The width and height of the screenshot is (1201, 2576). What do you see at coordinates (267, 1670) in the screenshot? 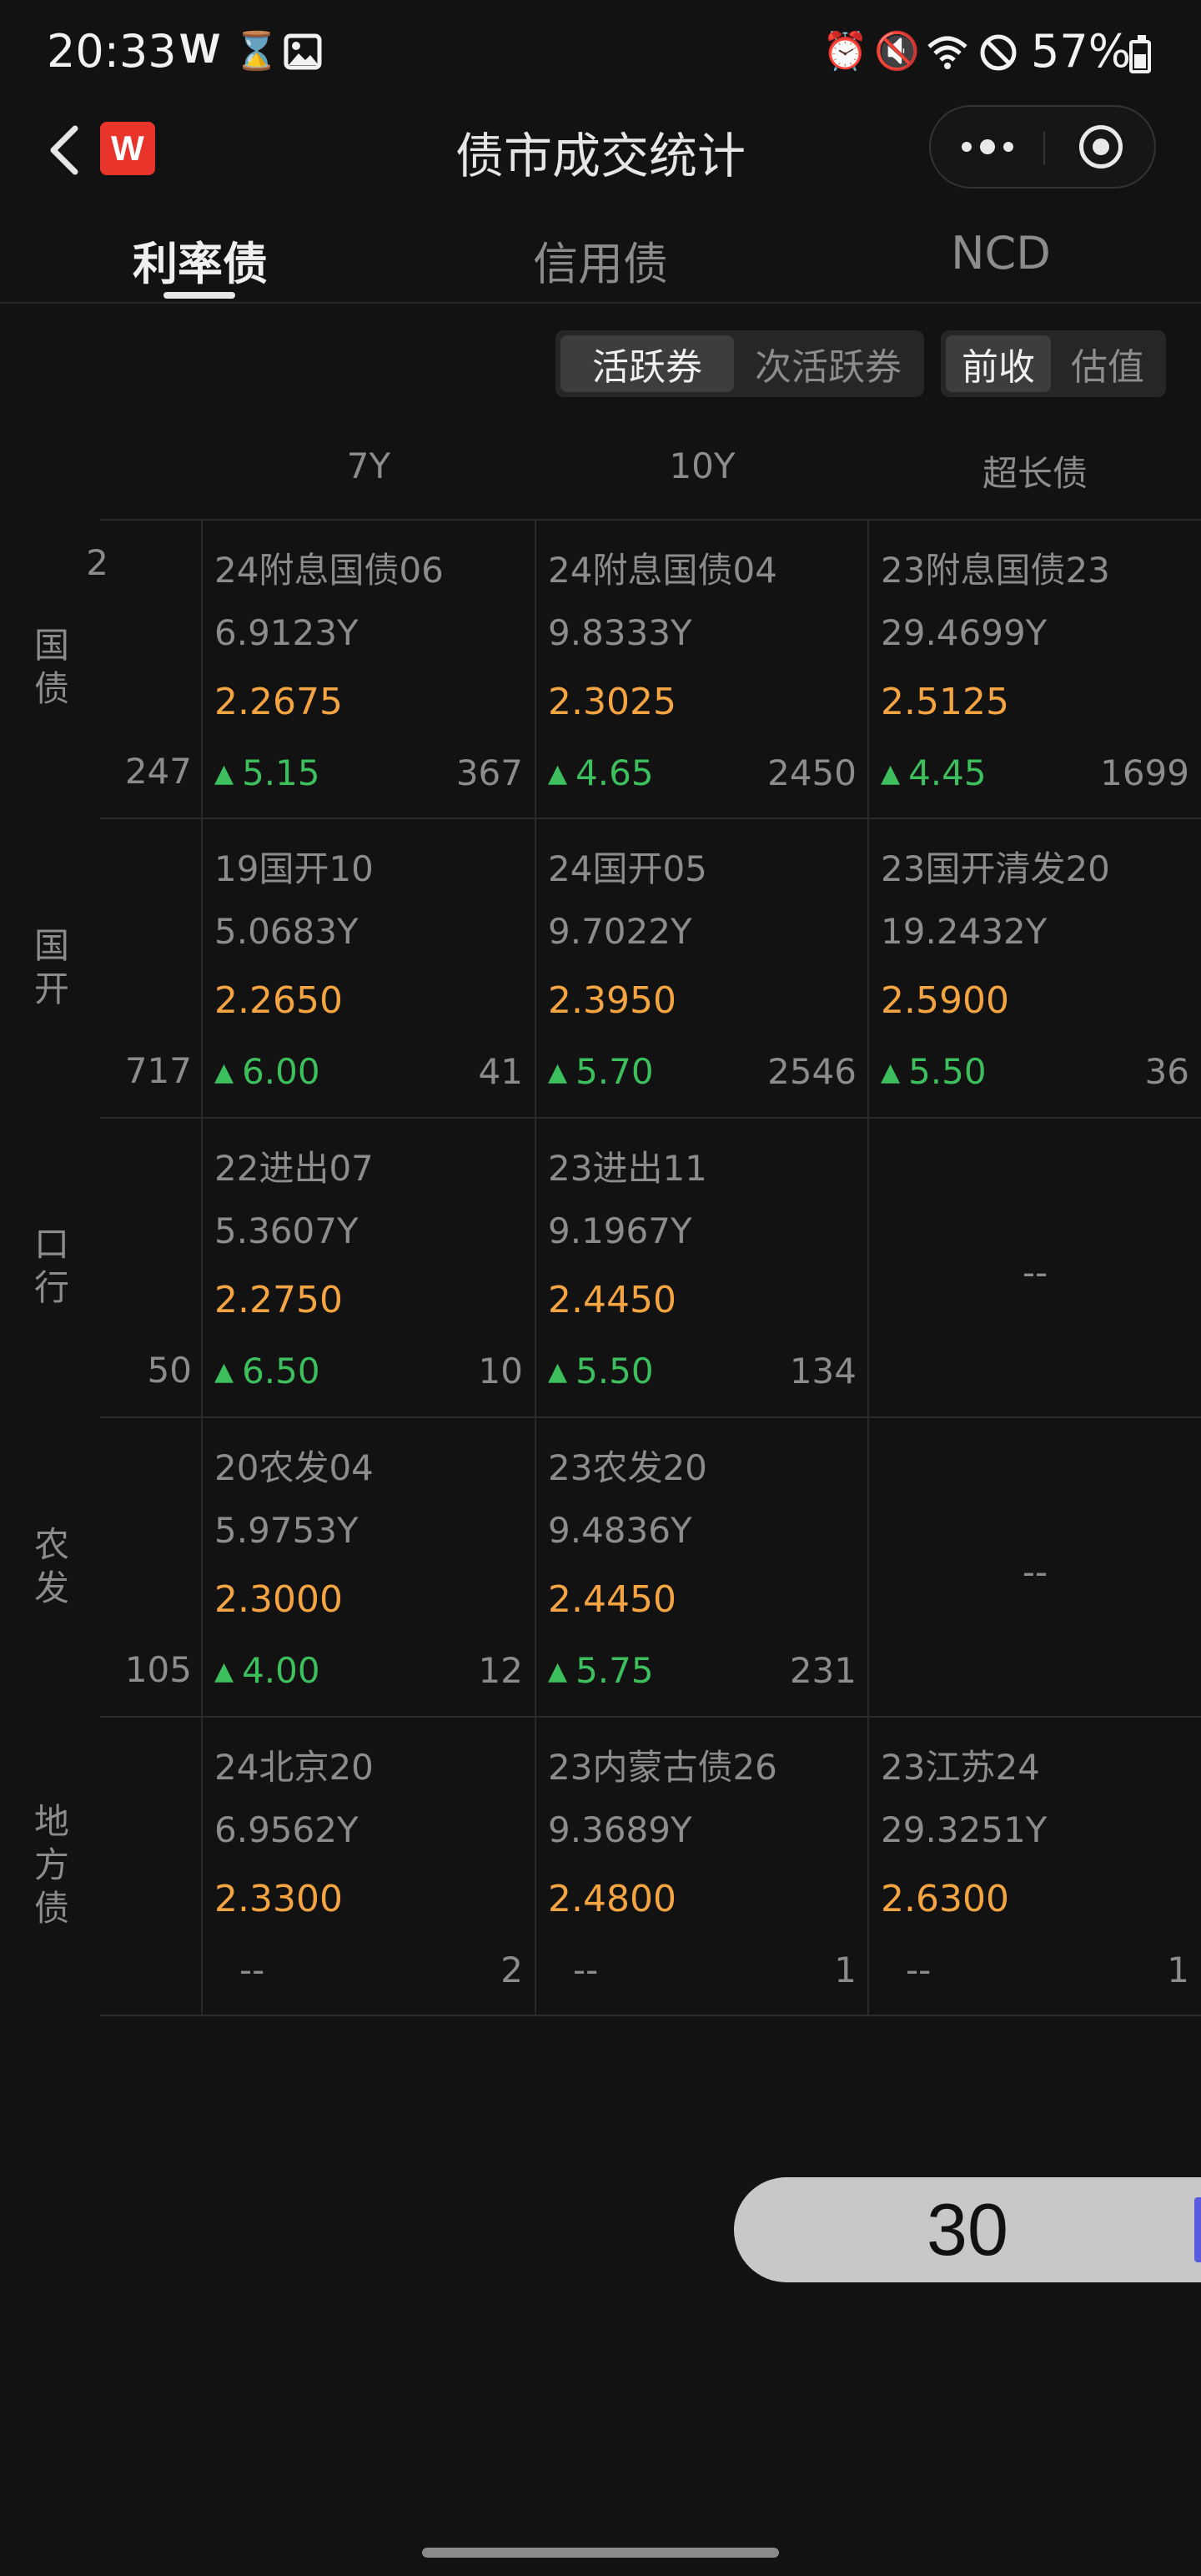
I see `bond-change: ▲ 4.00` at bounding box center [267, 1670].